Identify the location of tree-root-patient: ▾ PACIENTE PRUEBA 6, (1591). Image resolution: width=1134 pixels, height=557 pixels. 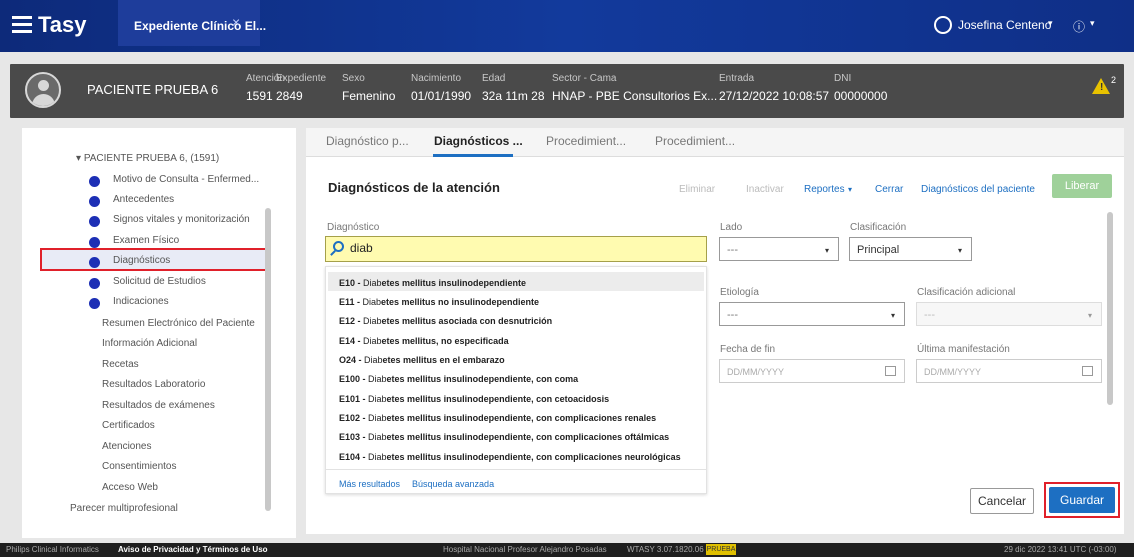
(147, 158).